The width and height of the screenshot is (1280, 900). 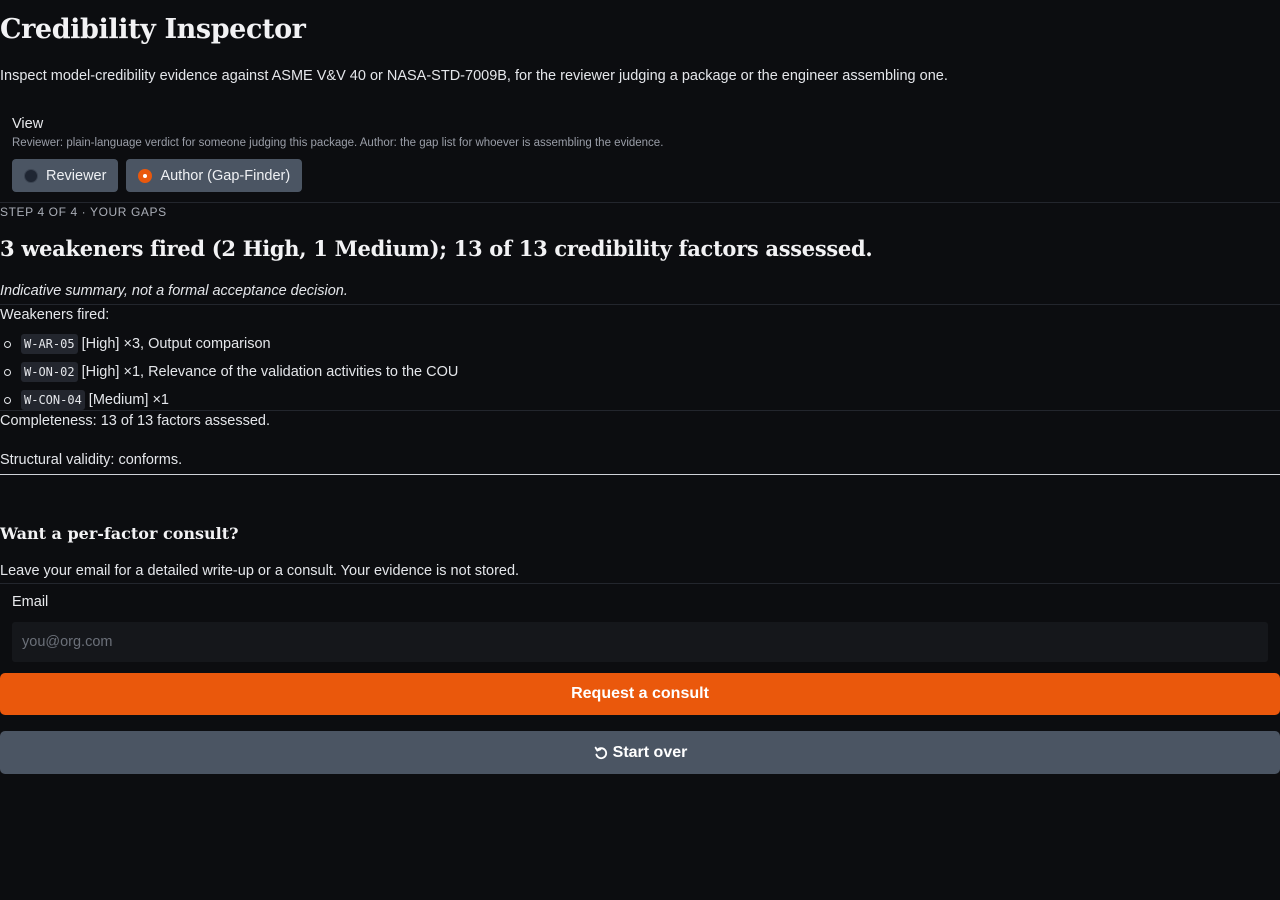 What do you see at coordinates (91, 460) in the screenshot?
I see `structural-validity-text: Structural validity: conforms.` at bounding box center [91, 460].